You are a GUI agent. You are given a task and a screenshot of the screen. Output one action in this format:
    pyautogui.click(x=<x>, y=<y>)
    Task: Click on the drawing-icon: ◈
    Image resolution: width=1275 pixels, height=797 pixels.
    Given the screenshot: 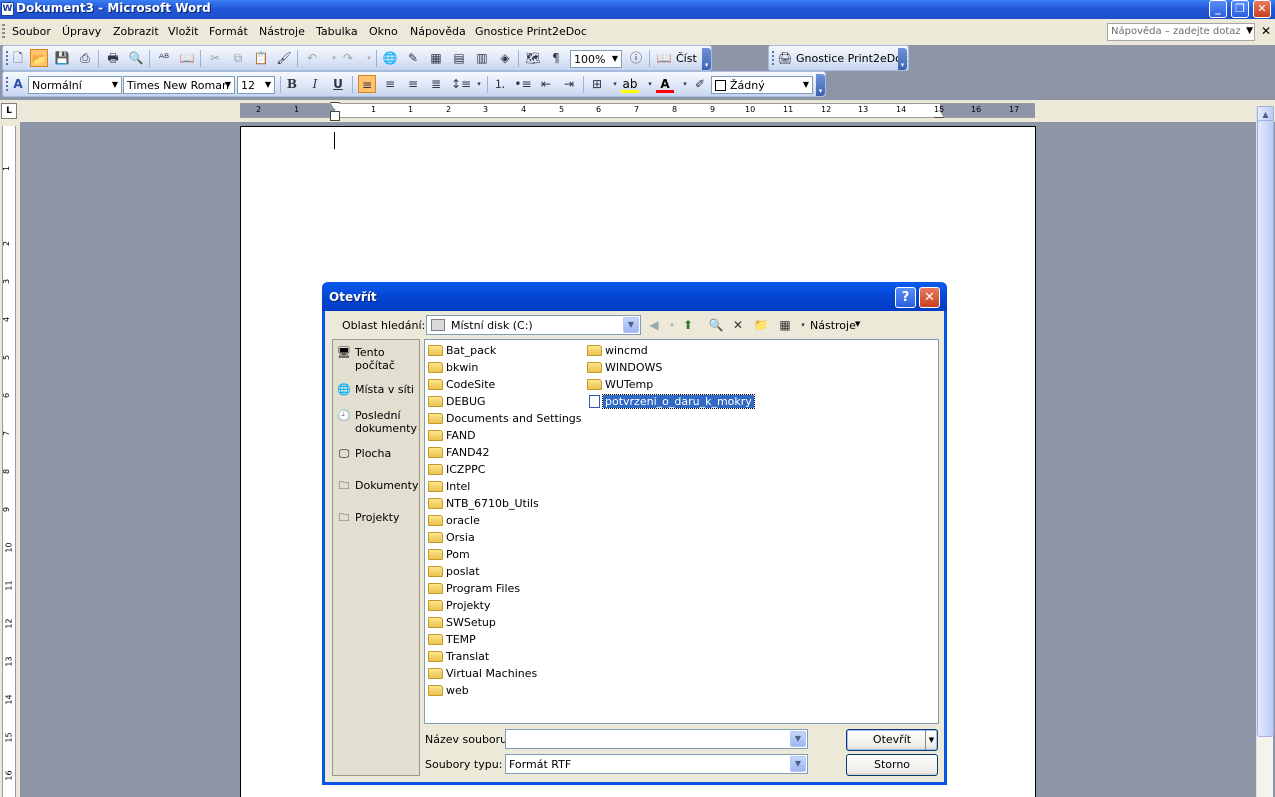 What is the action you would take?
    pyautogui.click(x=505, y=58)
    